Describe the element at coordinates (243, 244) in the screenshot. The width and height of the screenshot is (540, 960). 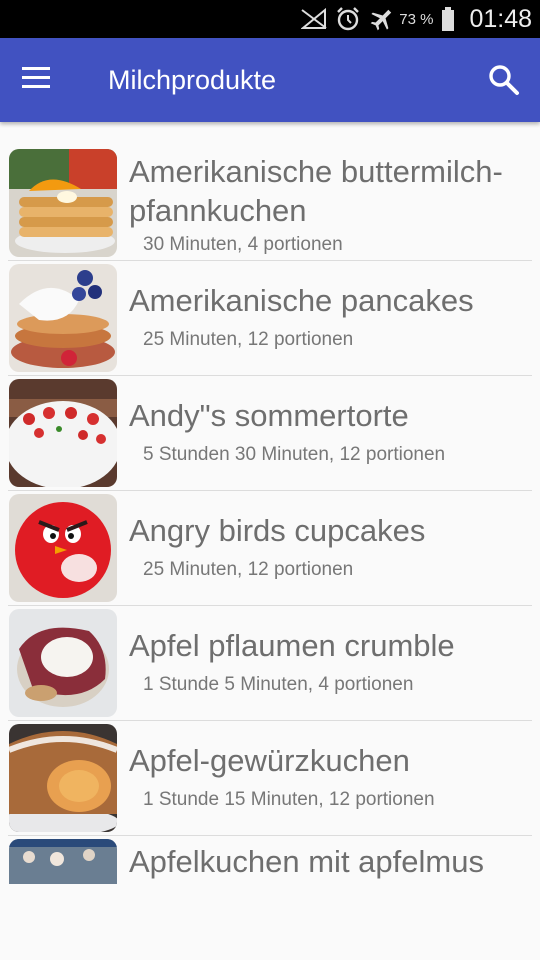
I see `recipe-meta: 30 Minuten, 4 portionen` at that location.